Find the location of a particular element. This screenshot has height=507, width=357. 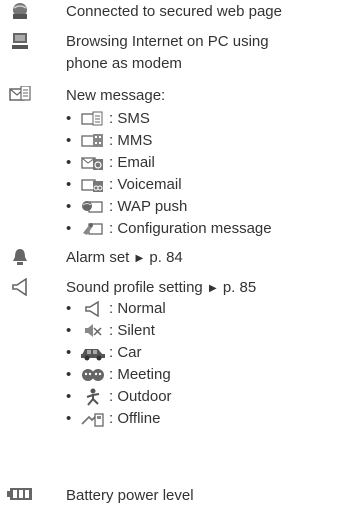

outdoor-icon is located at coordinates (93, 397).